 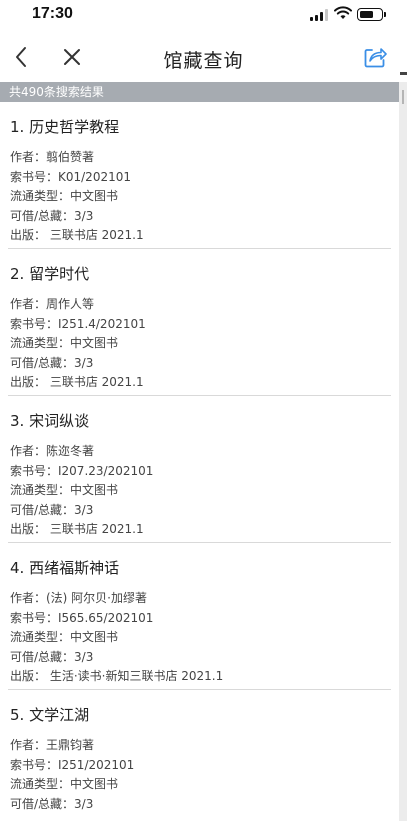 What do you see at coordinates (52, 451) in the screenshot?
I see `book-author: 作者：陈迩冬著` at bounding box center [52, 451].